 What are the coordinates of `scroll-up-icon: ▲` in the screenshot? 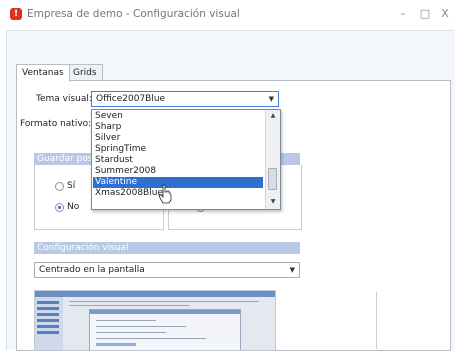 It's located at (273, 116).